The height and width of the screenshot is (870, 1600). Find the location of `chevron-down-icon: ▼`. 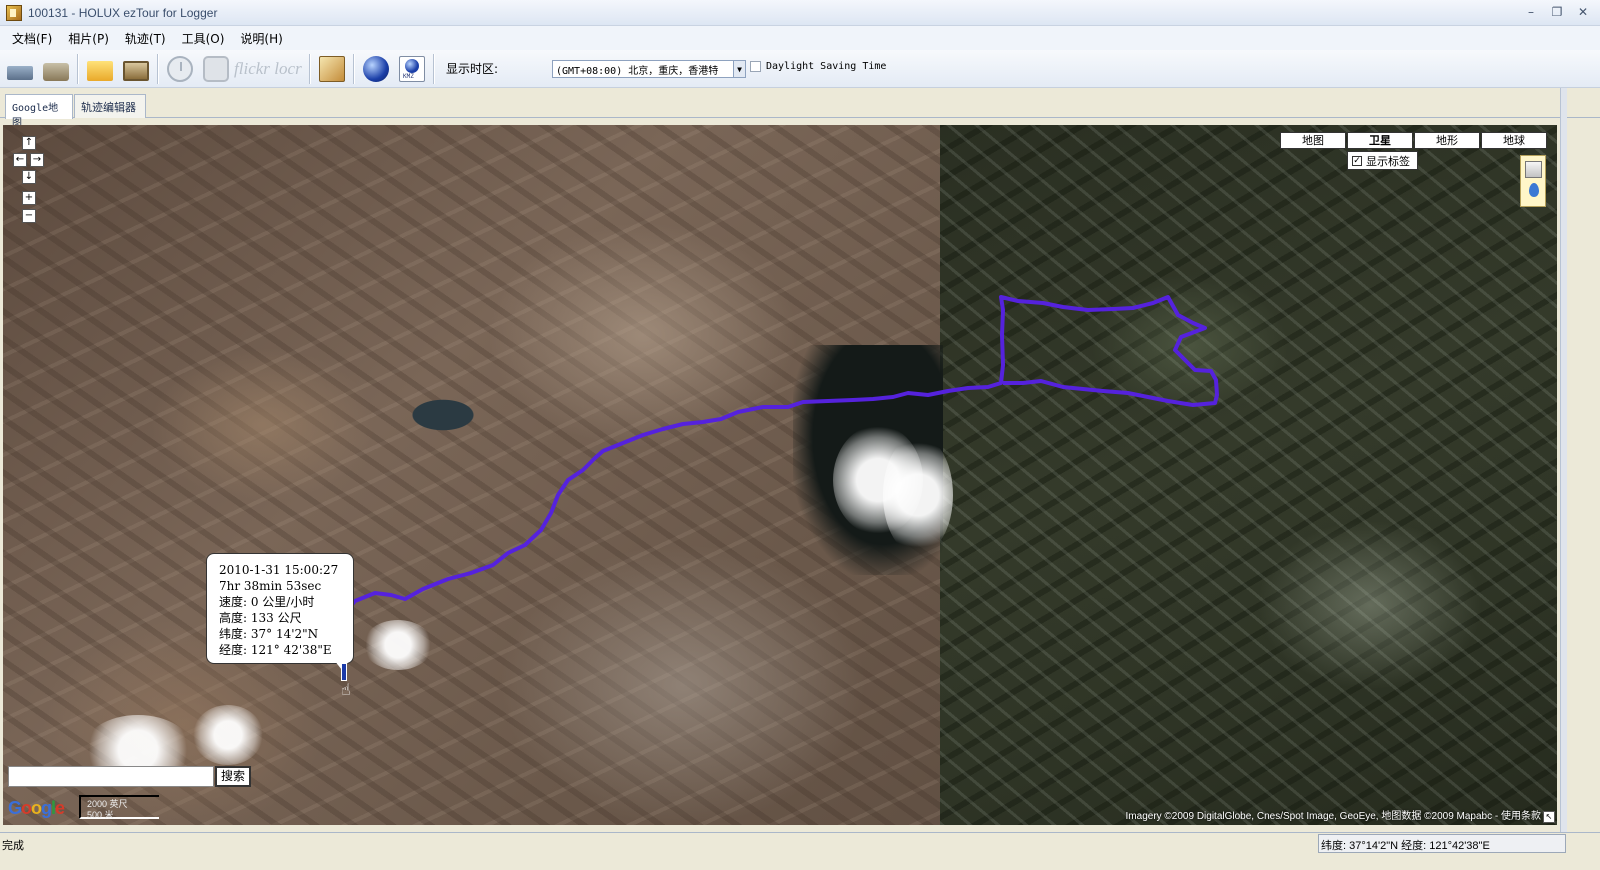

chevron-down-icon: ▼ is located at coordinates (739, 69).